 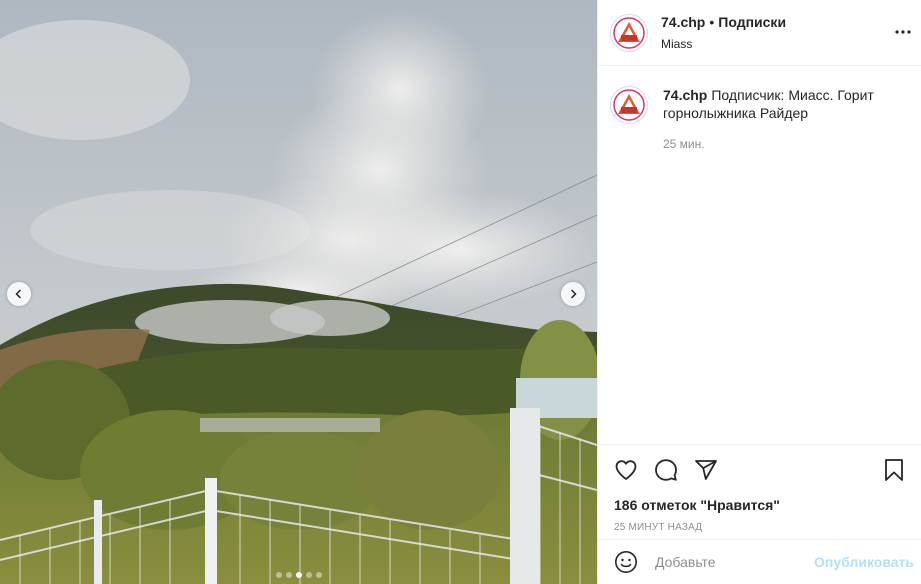 I want to click on next-slide-button, so click(x=573, y=294).